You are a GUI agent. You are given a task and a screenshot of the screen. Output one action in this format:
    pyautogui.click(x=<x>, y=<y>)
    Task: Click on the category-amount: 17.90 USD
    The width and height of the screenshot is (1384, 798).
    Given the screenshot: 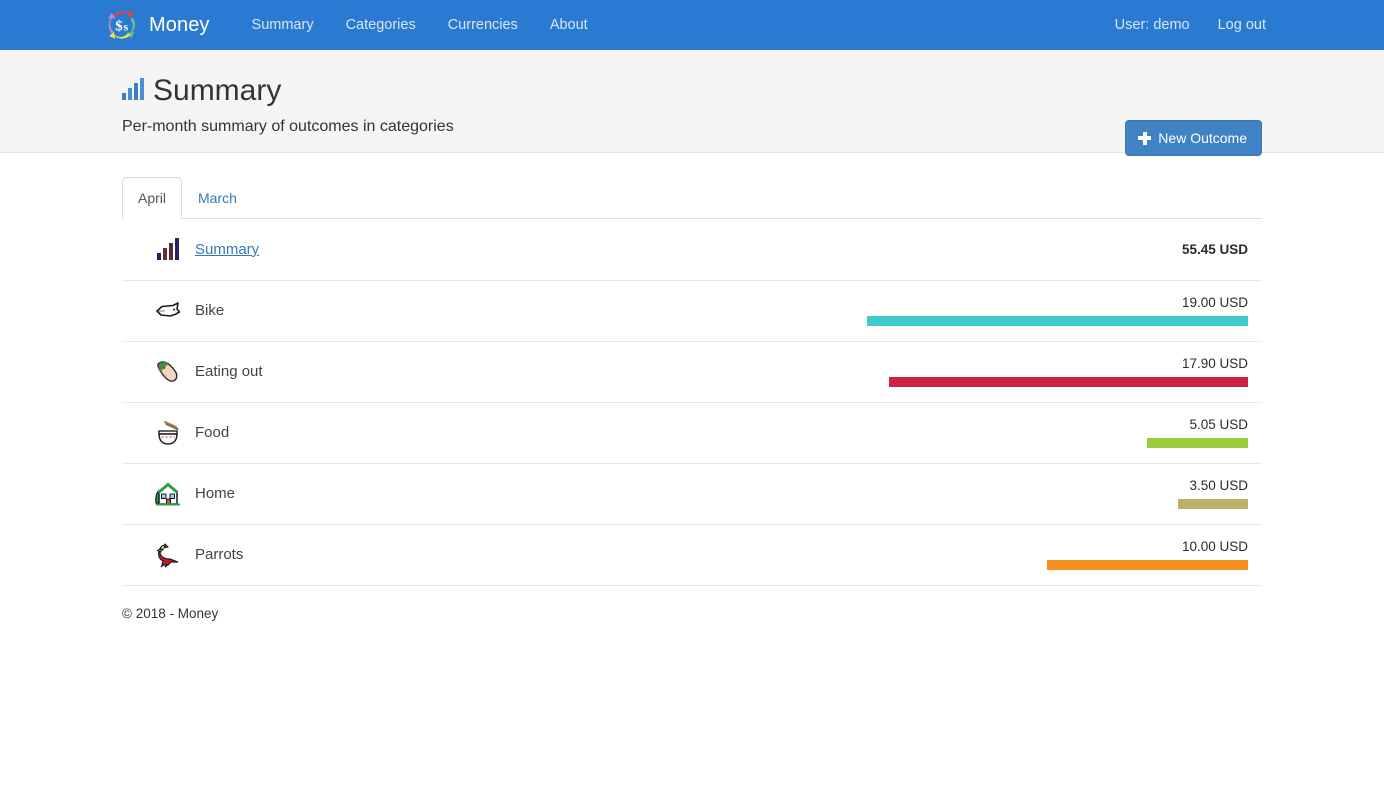 What is the action you would take?
    pyautogui.click(x=1214, y=363)
    